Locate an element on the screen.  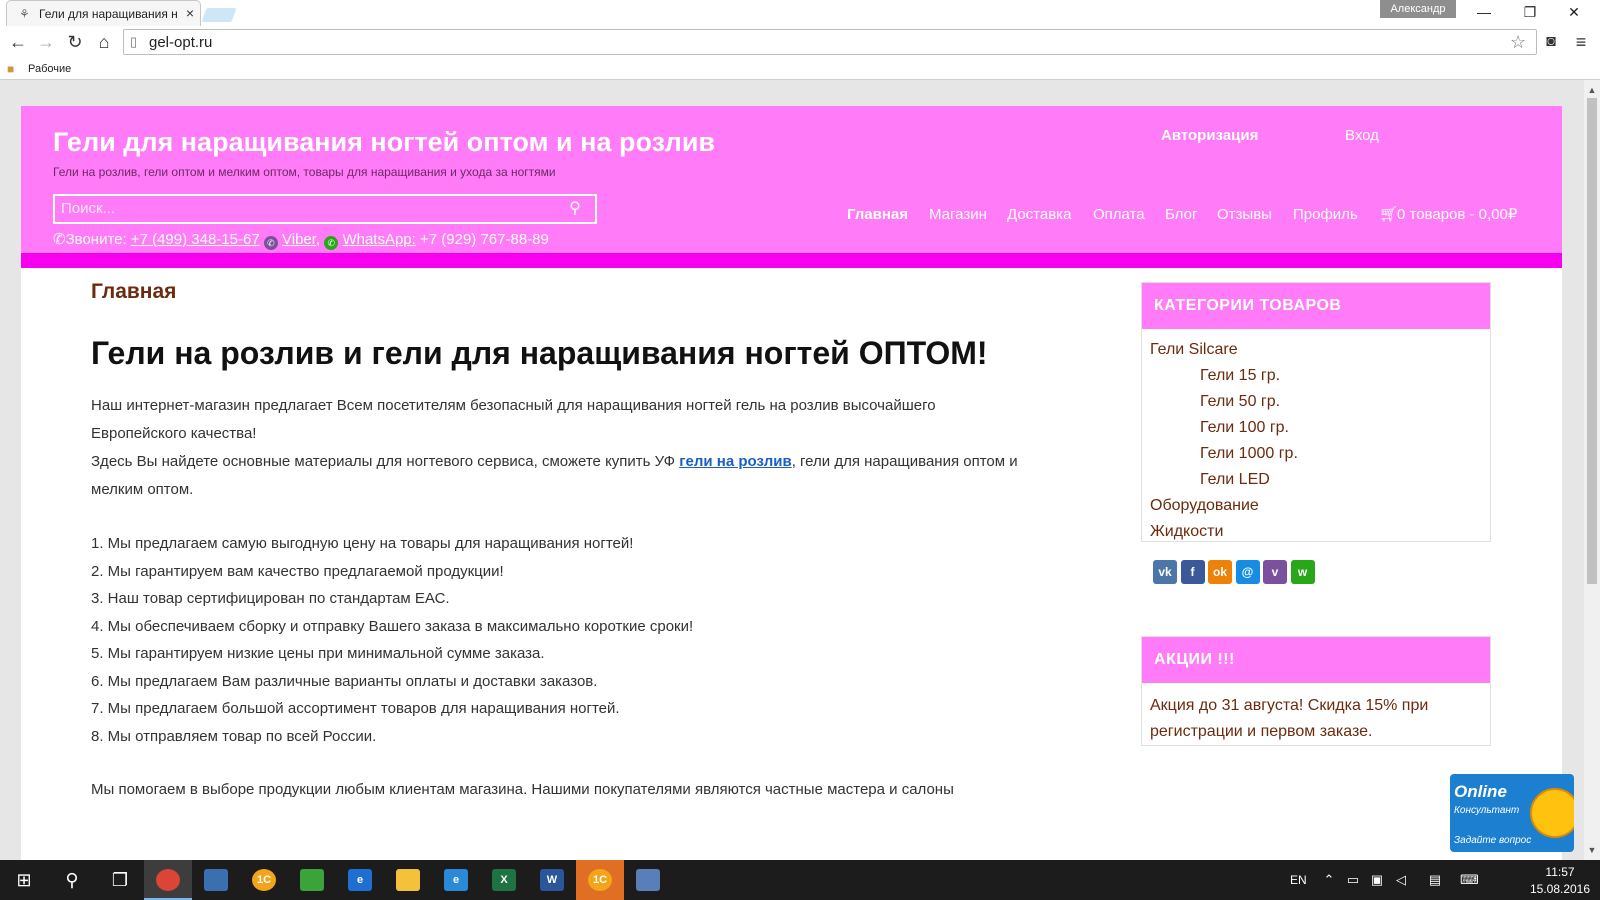
language-indicator: EN is located at coordinates (1302, 880).